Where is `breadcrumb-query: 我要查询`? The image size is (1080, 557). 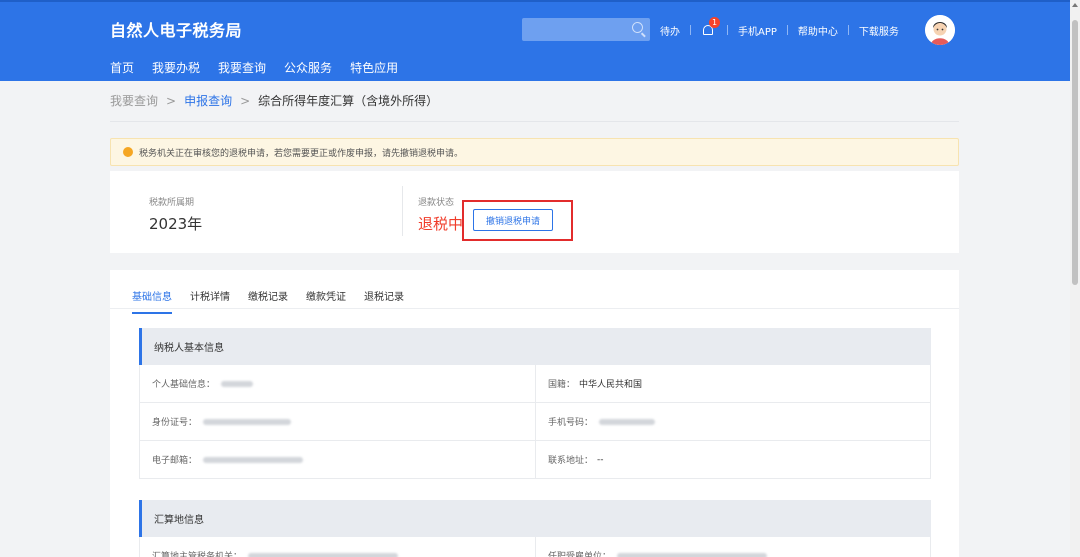
breadcrumb-query: 我要查询 is located at coordinates (134, 100).